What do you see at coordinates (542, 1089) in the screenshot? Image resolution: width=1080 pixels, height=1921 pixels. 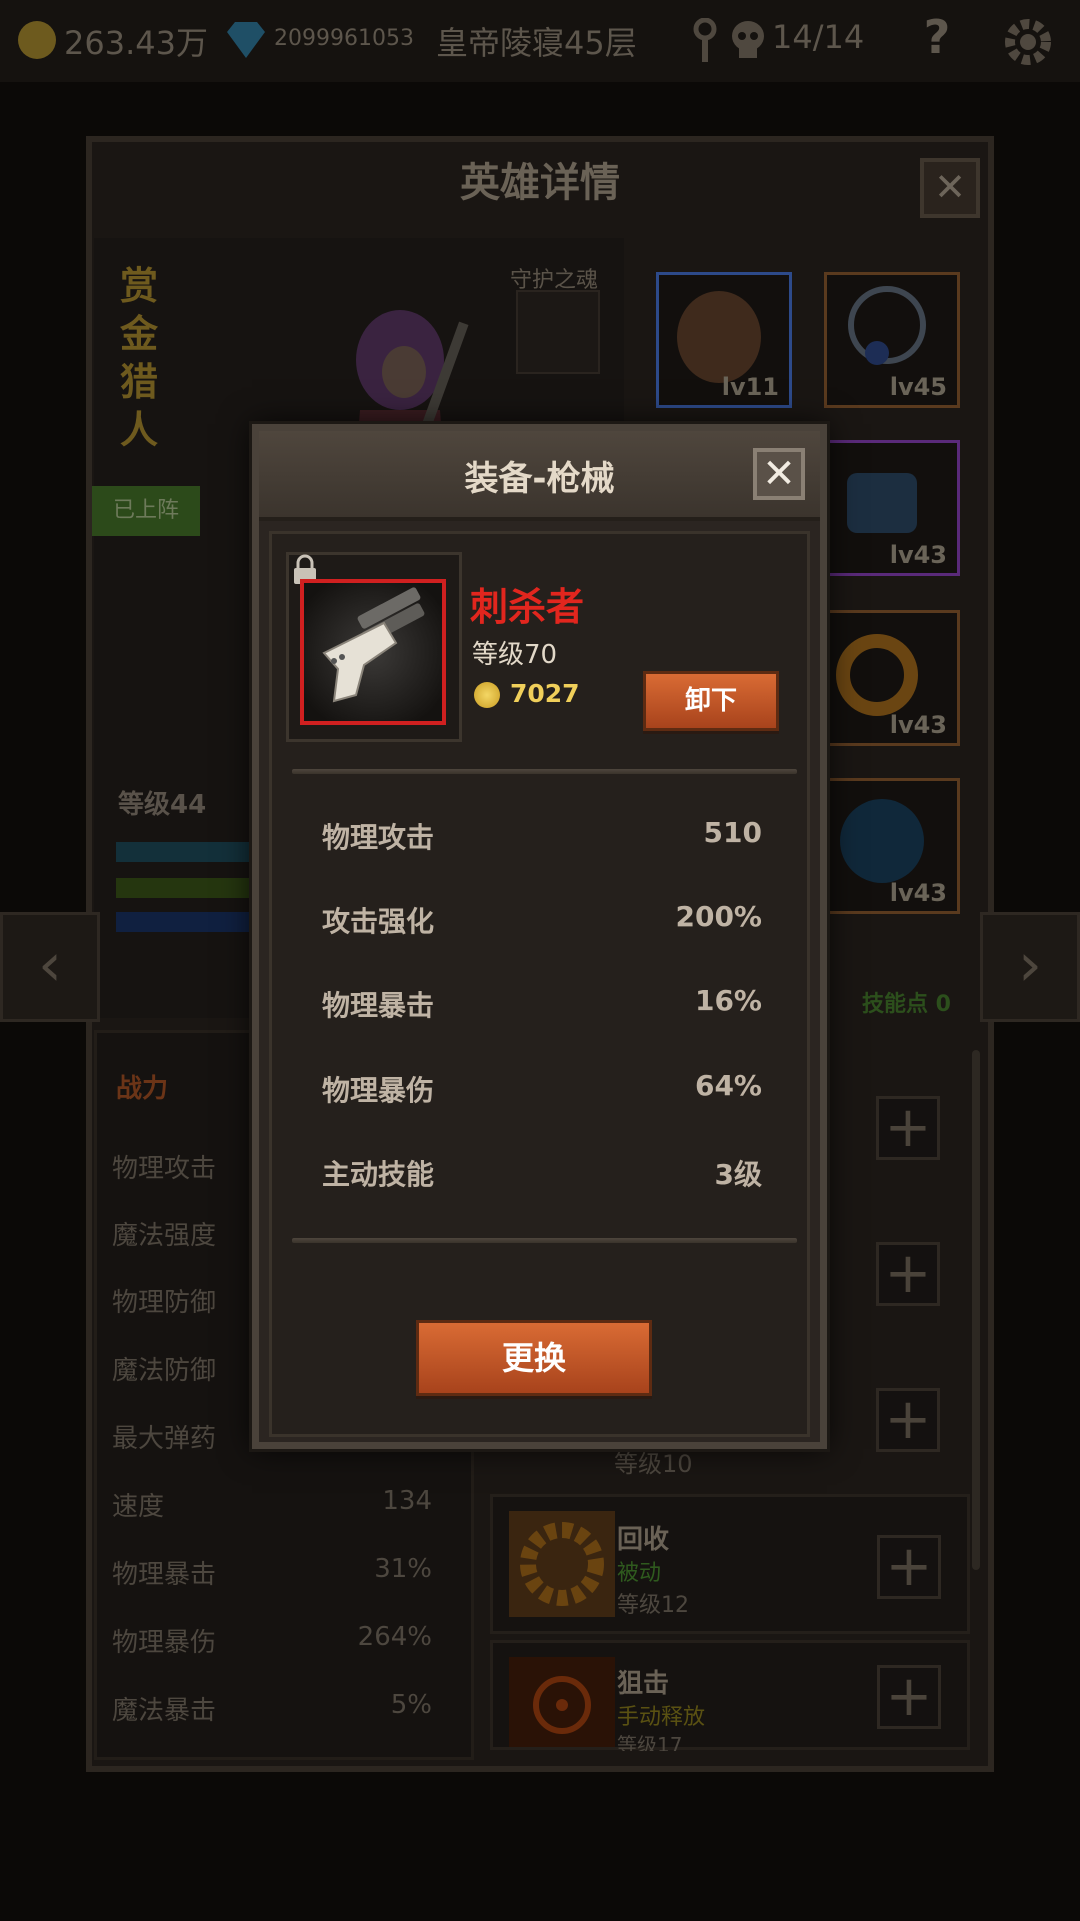 I see `item-stat-row: 物理暴伤 64%` at bounding box center [542, 1089].